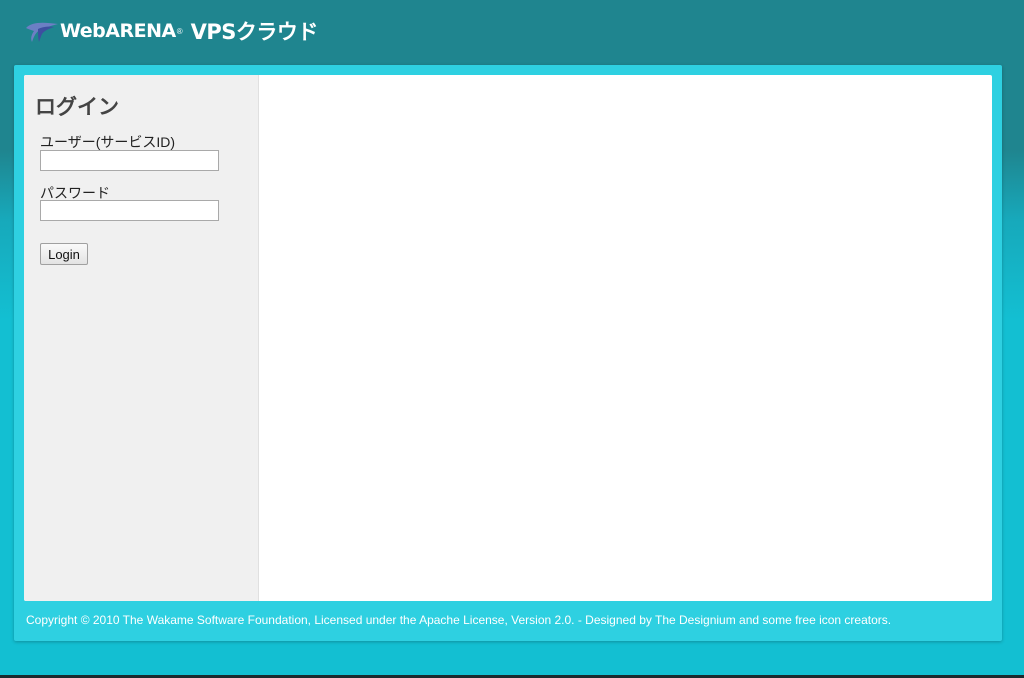 The width and height of the screenshot is (1024, 678). I want to click on logo-brand-text: WebARENA, so click(118, 31).